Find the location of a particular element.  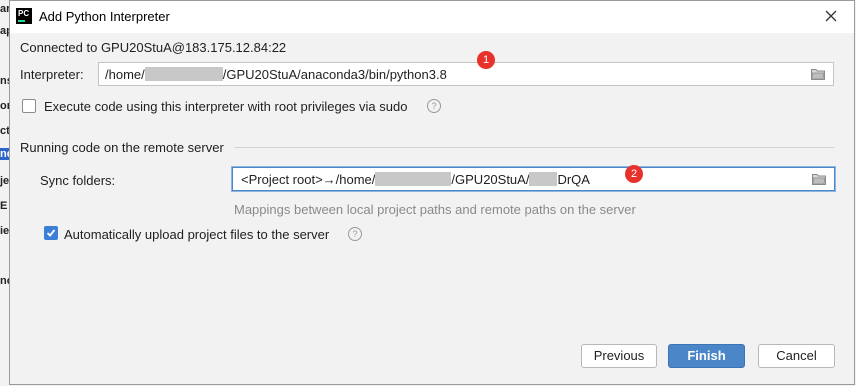

interpreter-path: /home/ /GPU20StuA/anaconda3/bin/python3.8 is located at coordinates (276, 74).